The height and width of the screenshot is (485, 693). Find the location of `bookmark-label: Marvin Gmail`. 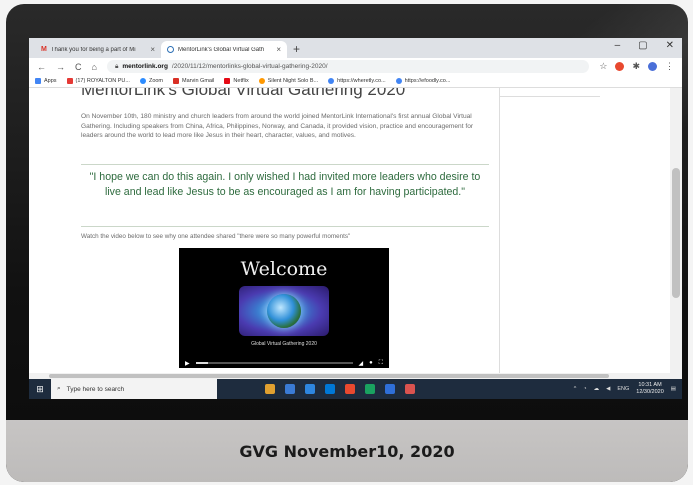

bookmark-label: Marvin Gmail is located at coordinates (198, 81).